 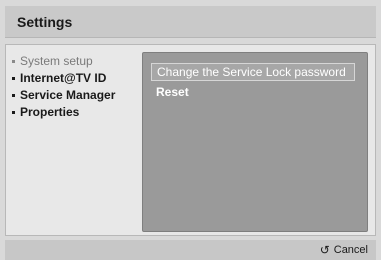 What do you see at coordinates (76, 112) in the screenshot?
I see `menu-item-properties: Properties` at bounding box center [76, 112].